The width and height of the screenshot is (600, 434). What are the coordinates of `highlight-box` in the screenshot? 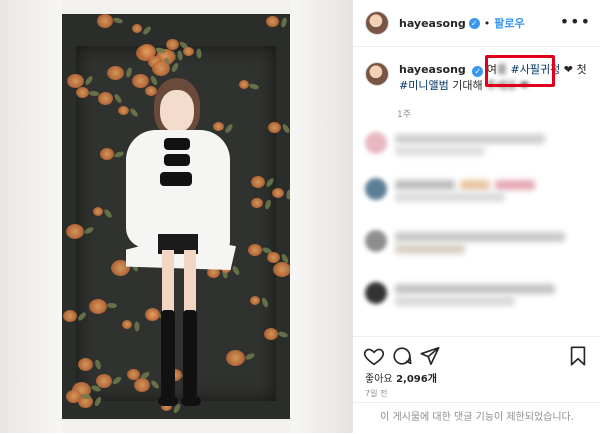 It's located at (520, 71).